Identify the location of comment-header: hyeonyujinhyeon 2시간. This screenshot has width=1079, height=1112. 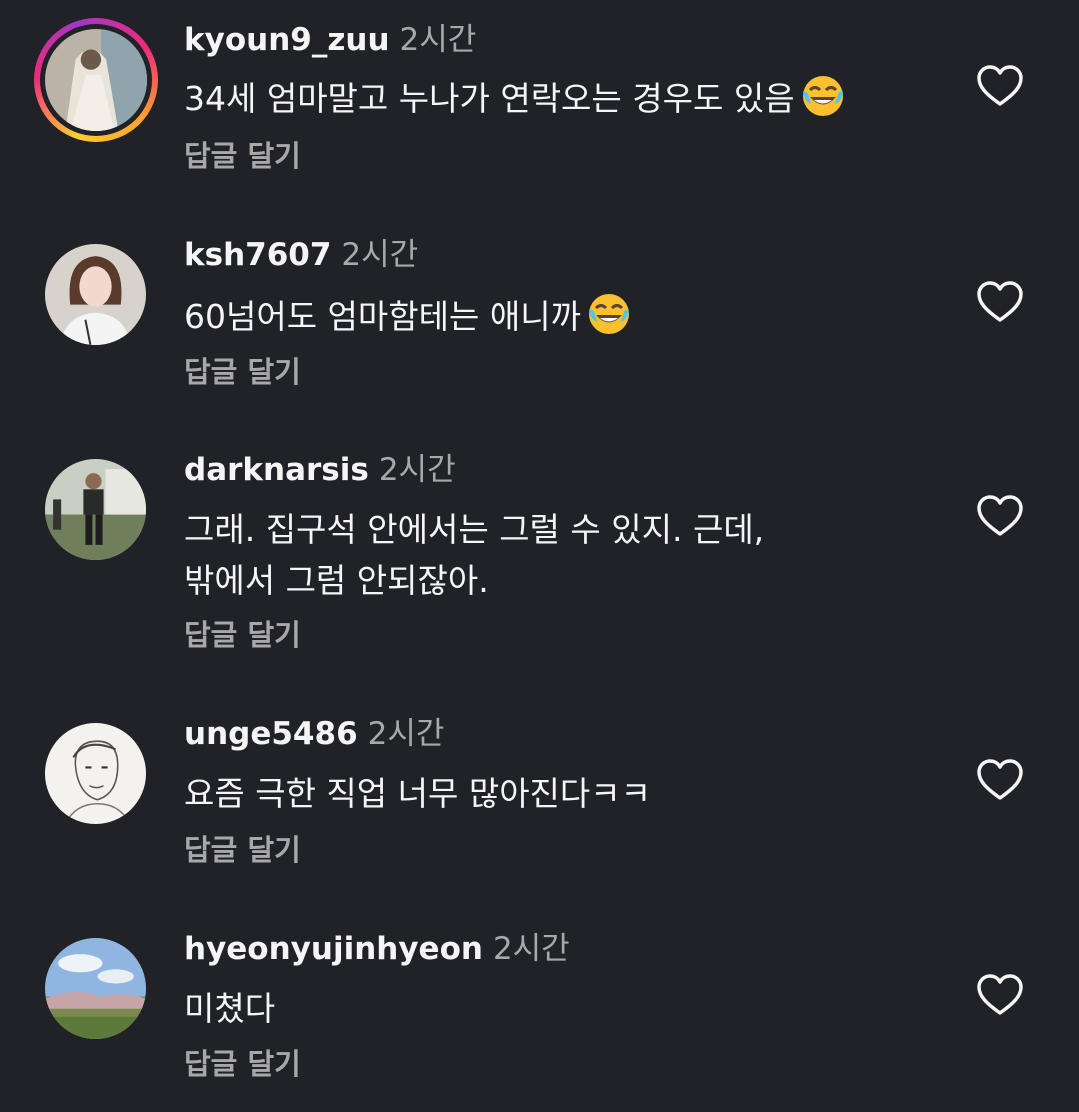
(377, 949).